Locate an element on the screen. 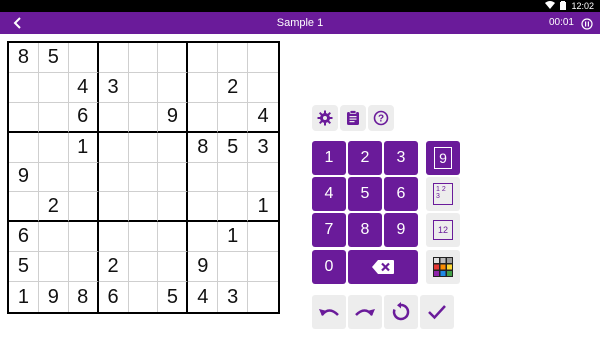 The height and width of the screenshot is (337, 600). sudoku-cell-r5c5 is located at coordinates (143, 177).